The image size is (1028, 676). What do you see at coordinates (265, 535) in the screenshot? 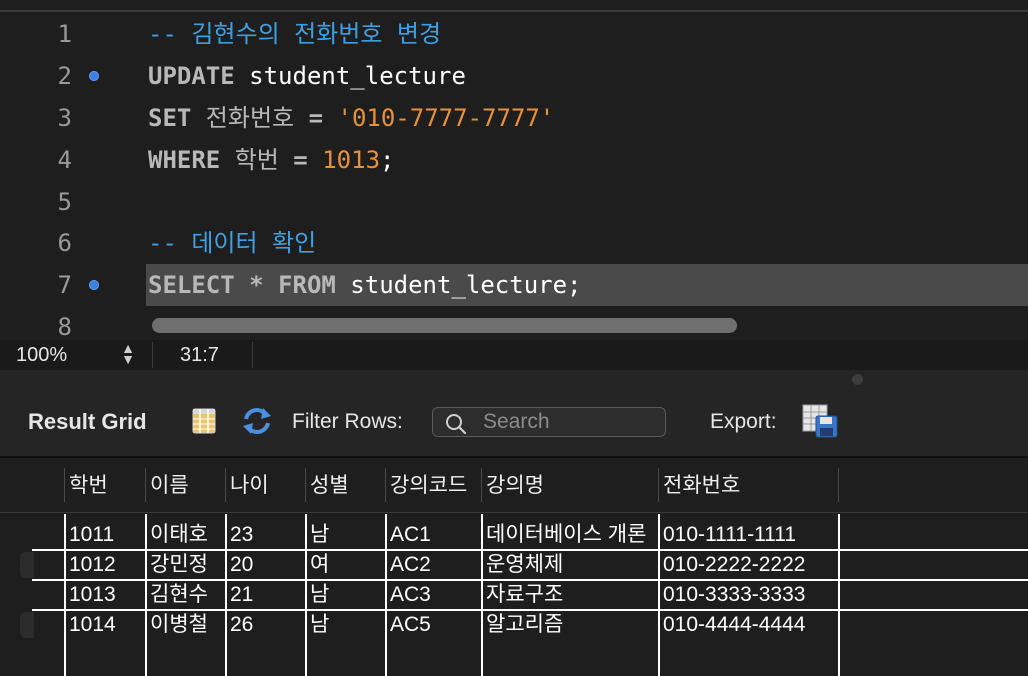
I see `table-cell: 23` at bounding box center [265, 535].